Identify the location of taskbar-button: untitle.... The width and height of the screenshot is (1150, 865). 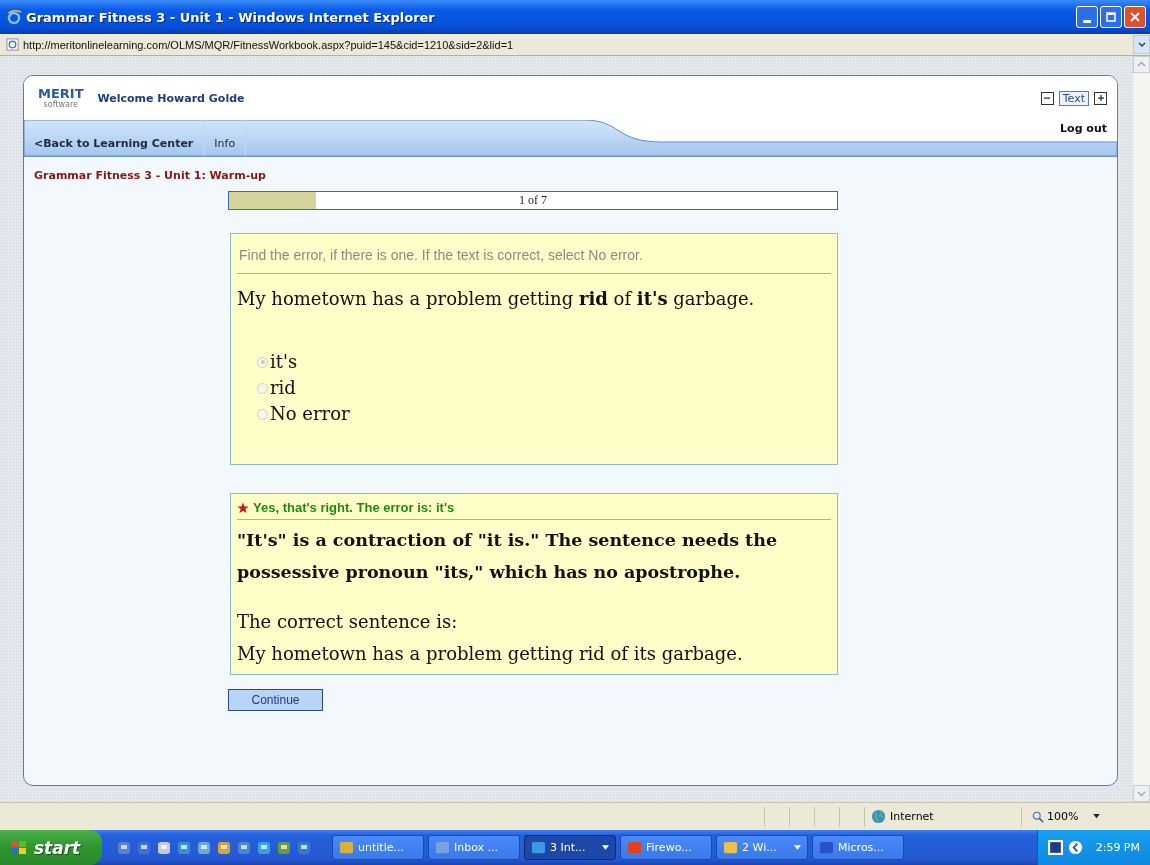
(378, 847).